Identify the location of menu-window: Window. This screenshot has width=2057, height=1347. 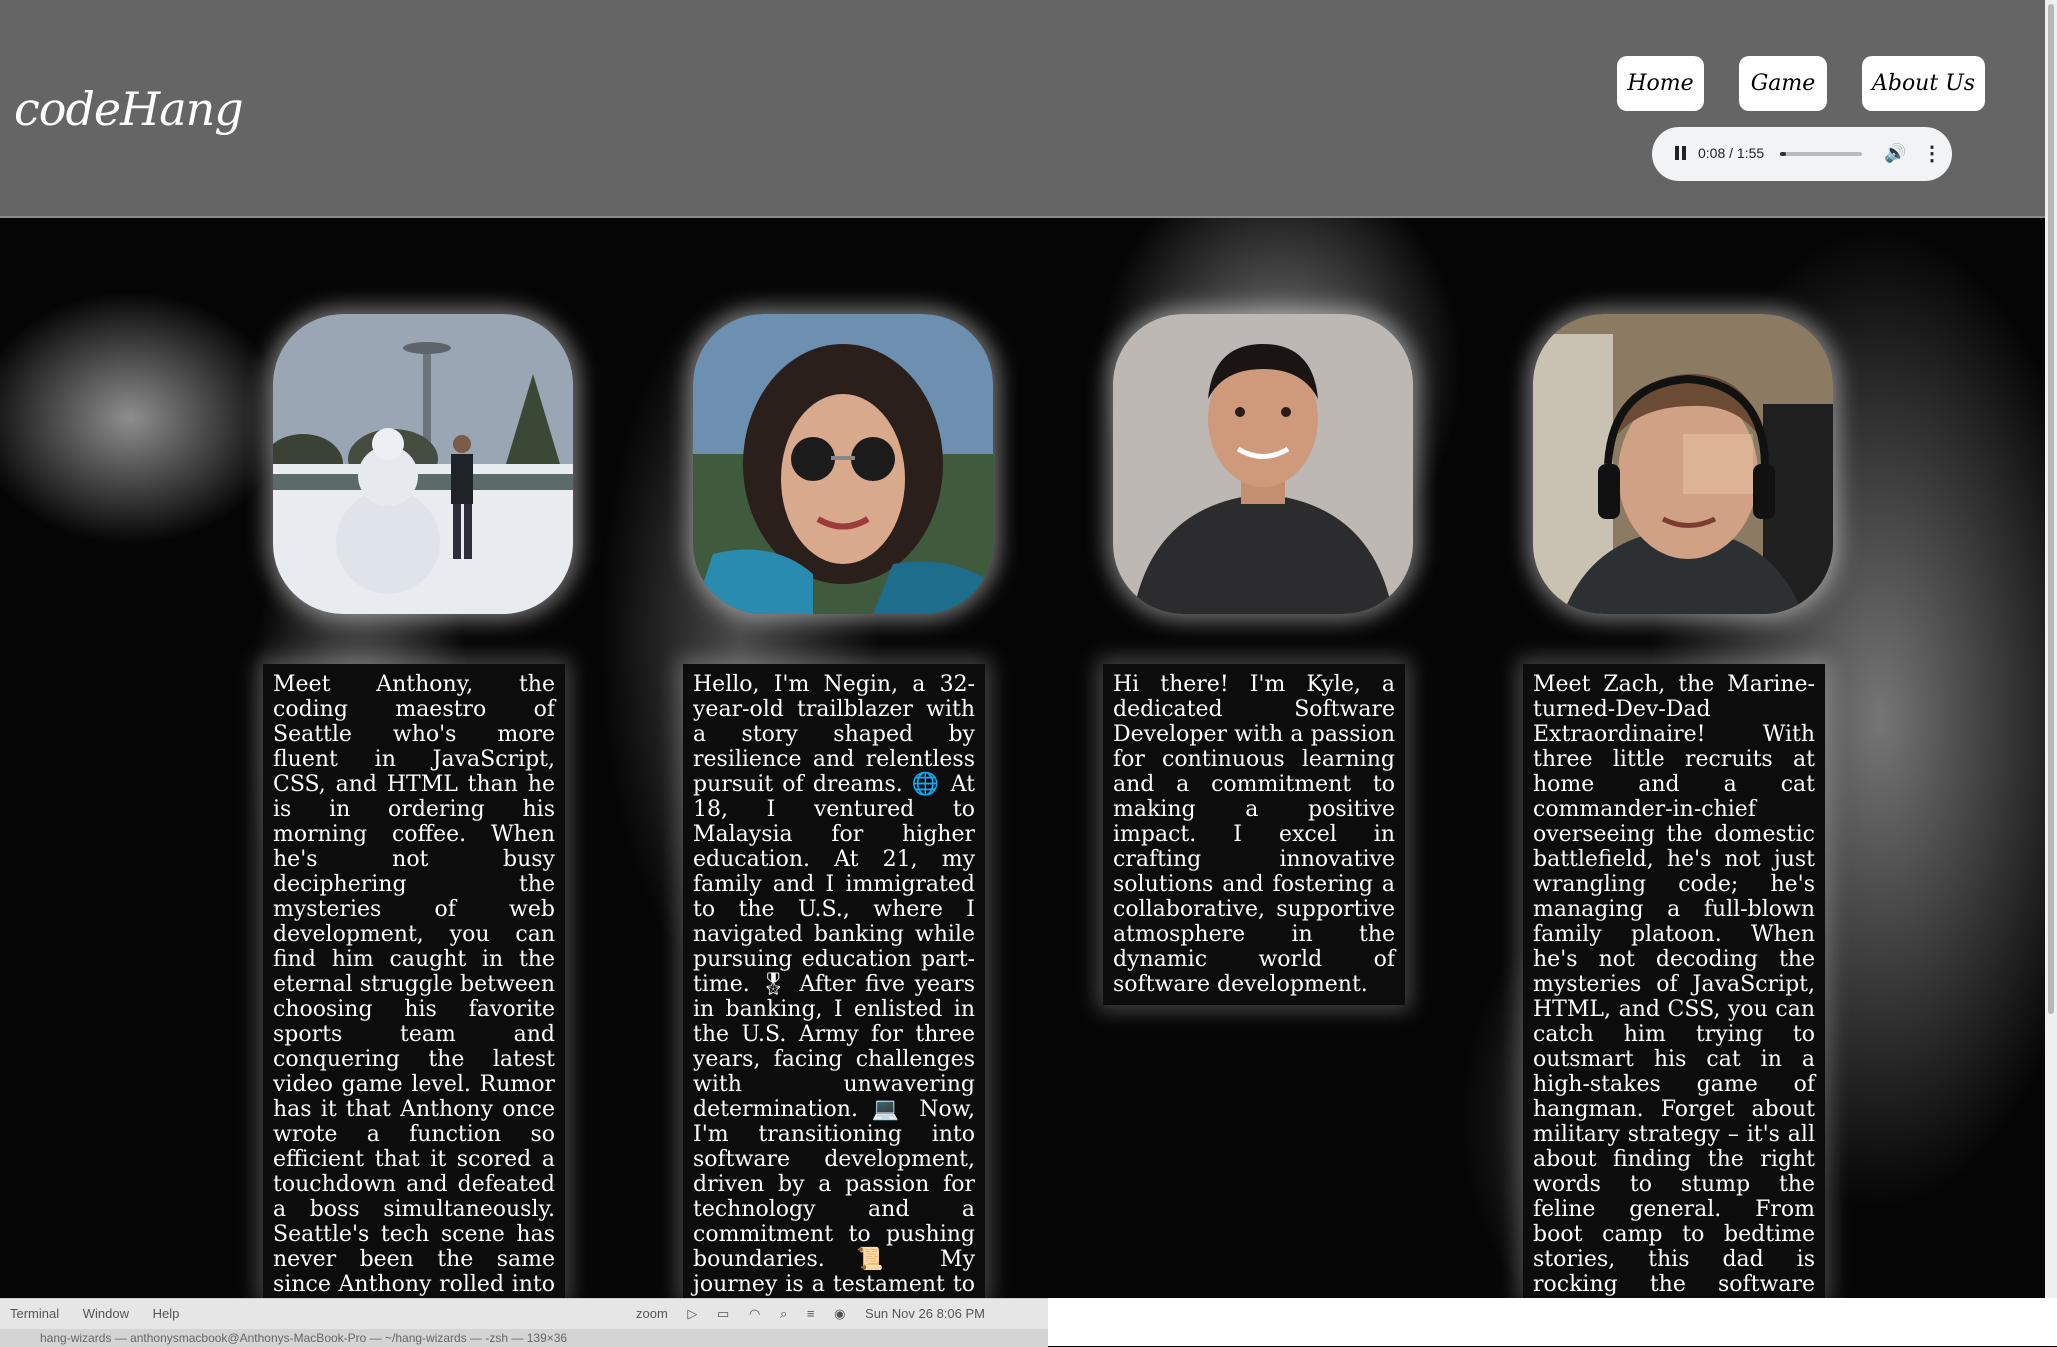
(106, 1313).